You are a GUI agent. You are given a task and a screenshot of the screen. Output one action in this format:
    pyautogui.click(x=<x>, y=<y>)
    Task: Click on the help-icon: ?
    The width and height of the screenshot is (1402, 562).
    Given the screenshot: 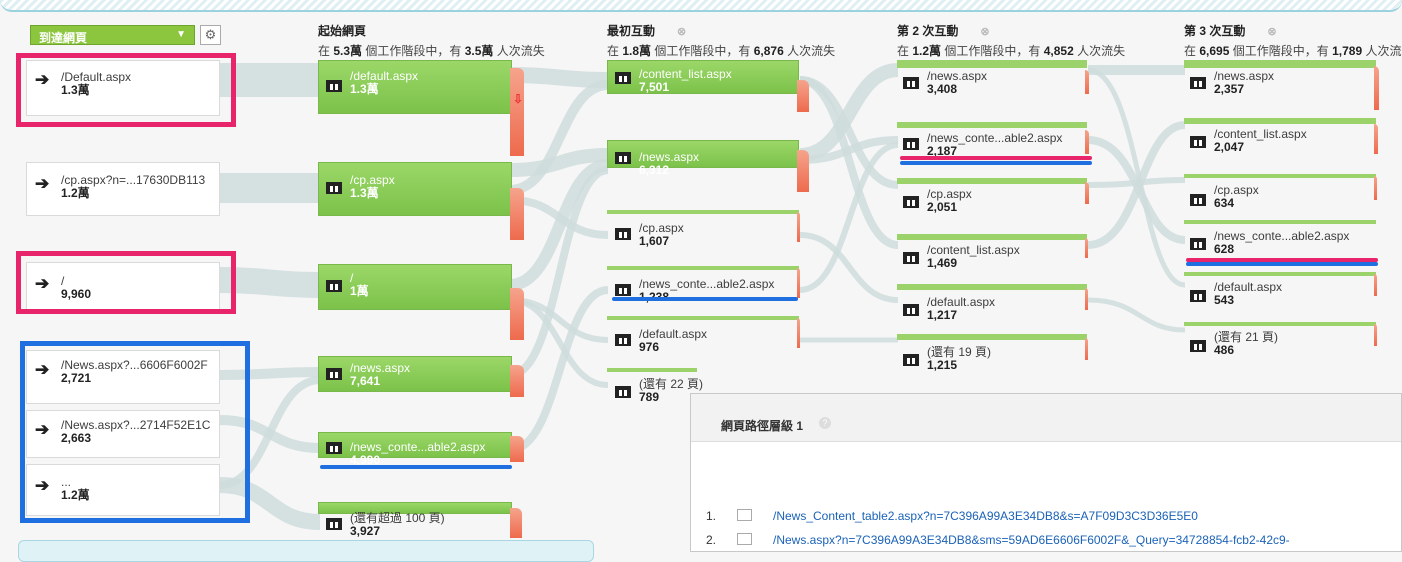 What is the action you would take?
    pyautogui.click(x=825, y=423)
    